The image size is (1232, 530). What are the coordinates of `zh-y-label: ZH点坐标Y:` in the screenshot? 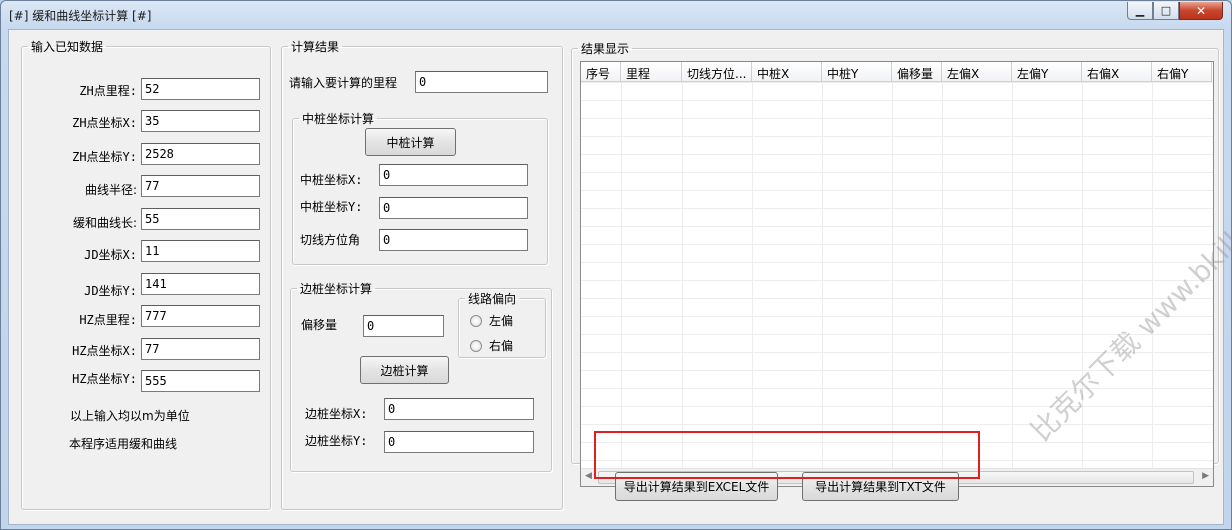 It's located at (104, 157).